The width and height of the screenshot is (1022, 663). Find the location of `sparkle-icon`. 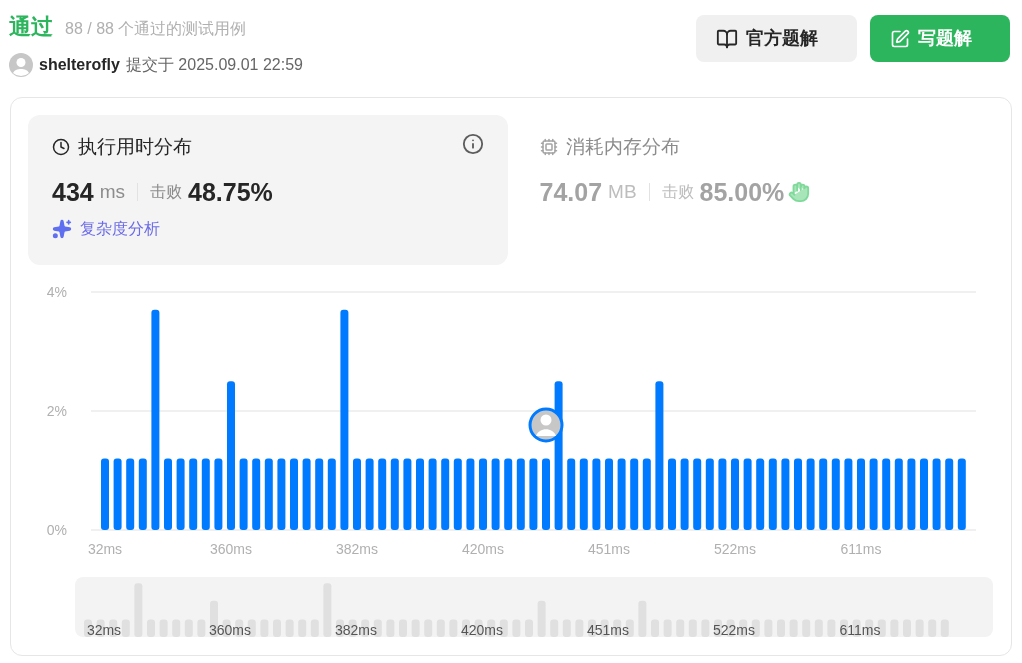

sparkle-icon is located at coordinates (62, 229).